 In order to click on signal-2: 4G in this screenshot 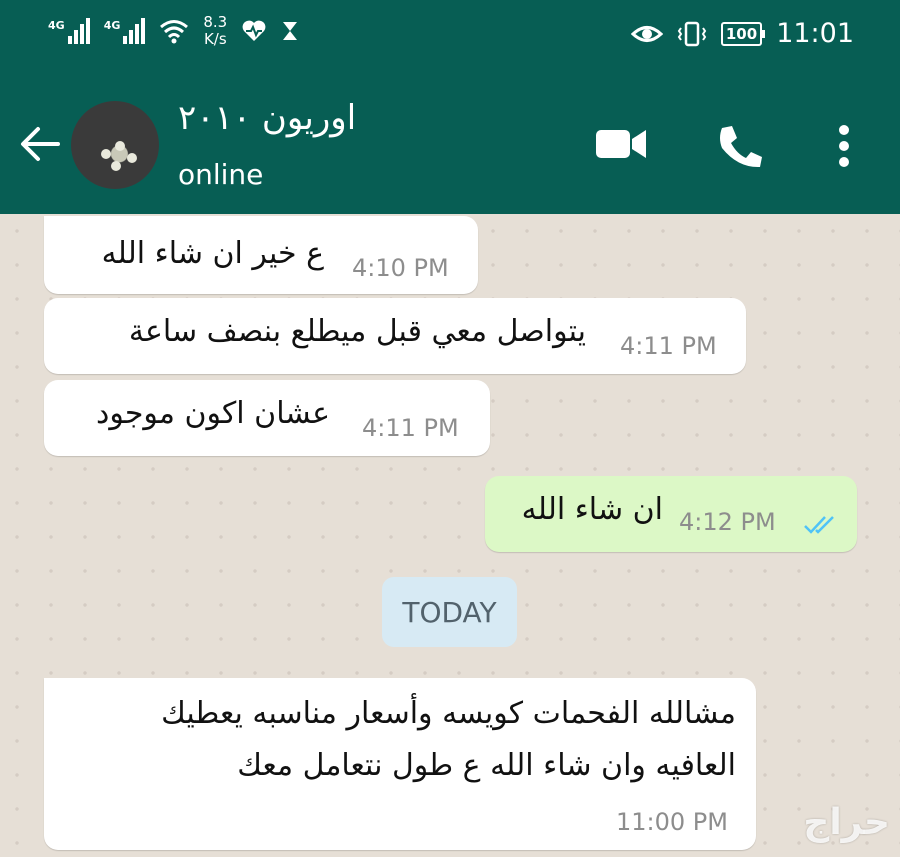, I will do `click(125, 31)`.